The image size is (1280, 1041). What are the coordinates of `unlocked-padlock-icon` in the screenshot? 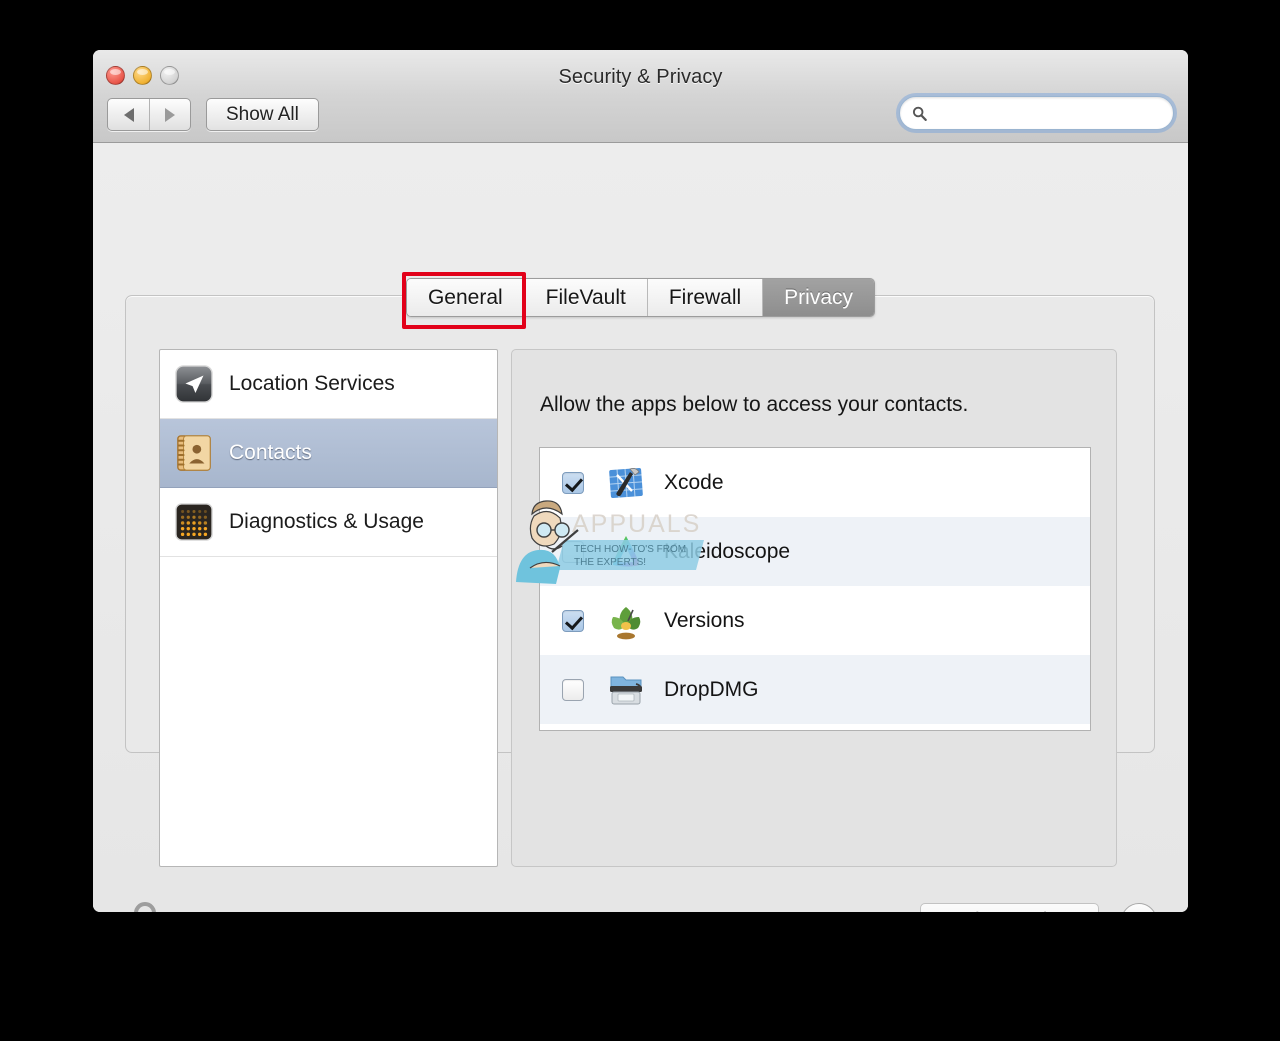 It's located at (145, 906).